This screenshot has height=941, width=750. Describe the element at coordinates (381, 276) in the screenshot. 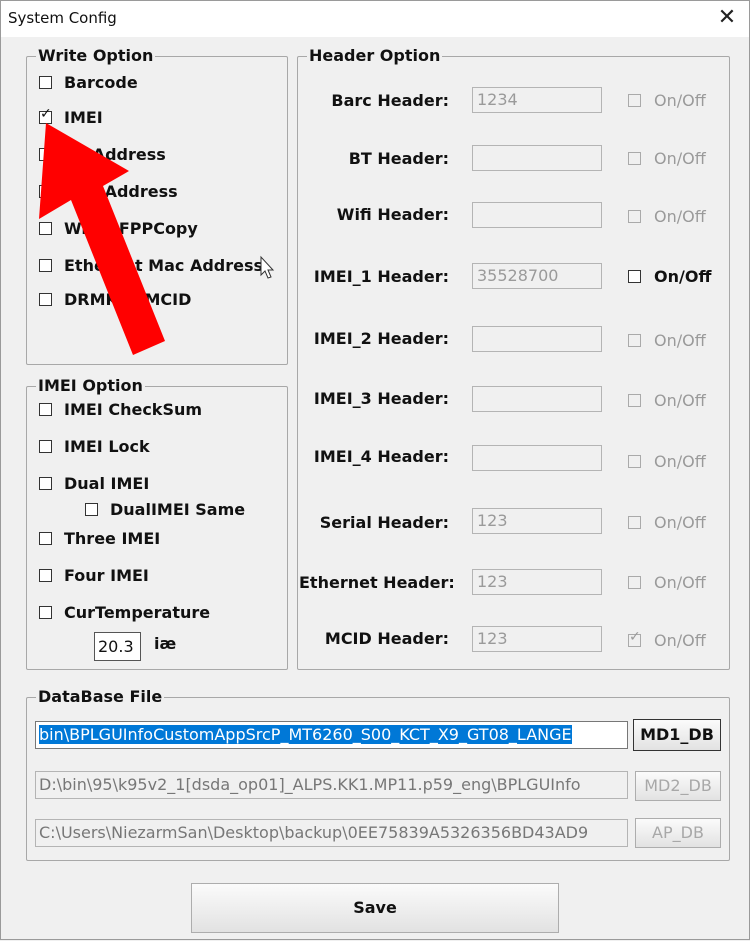

I see `imei1-header-label: IMEI_1 Header:` at that location.